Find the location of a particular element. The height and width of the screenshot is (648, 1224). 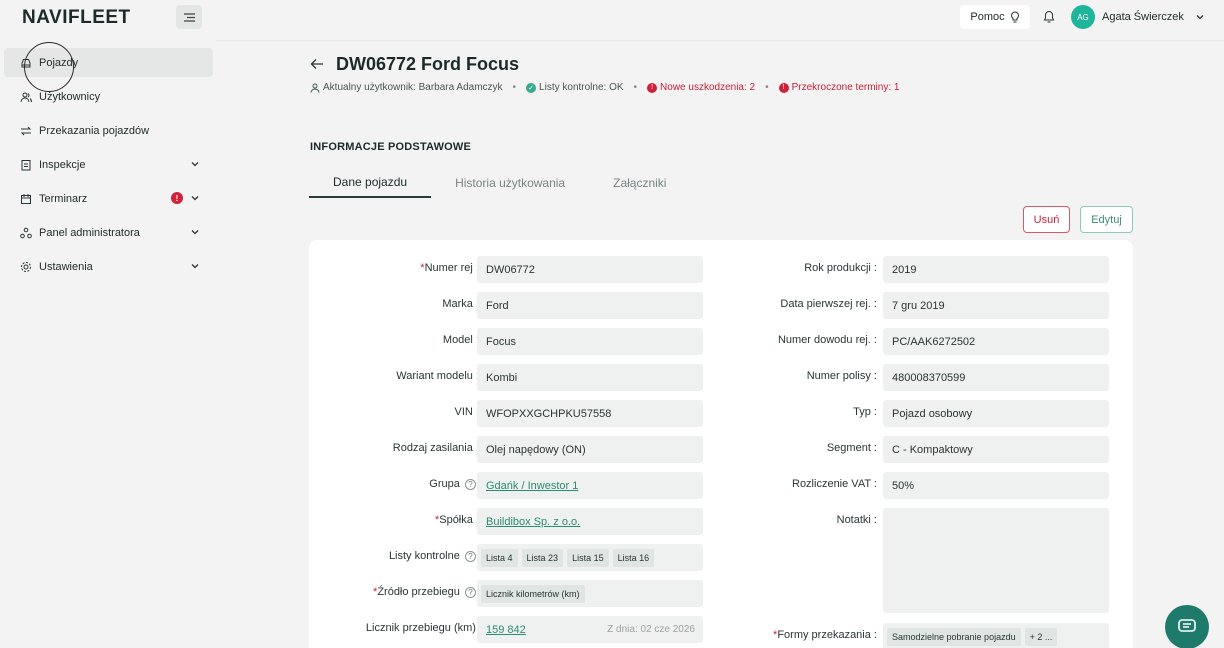

sidebar-item-label: Pojazdy is located at coordinates (59, 62).